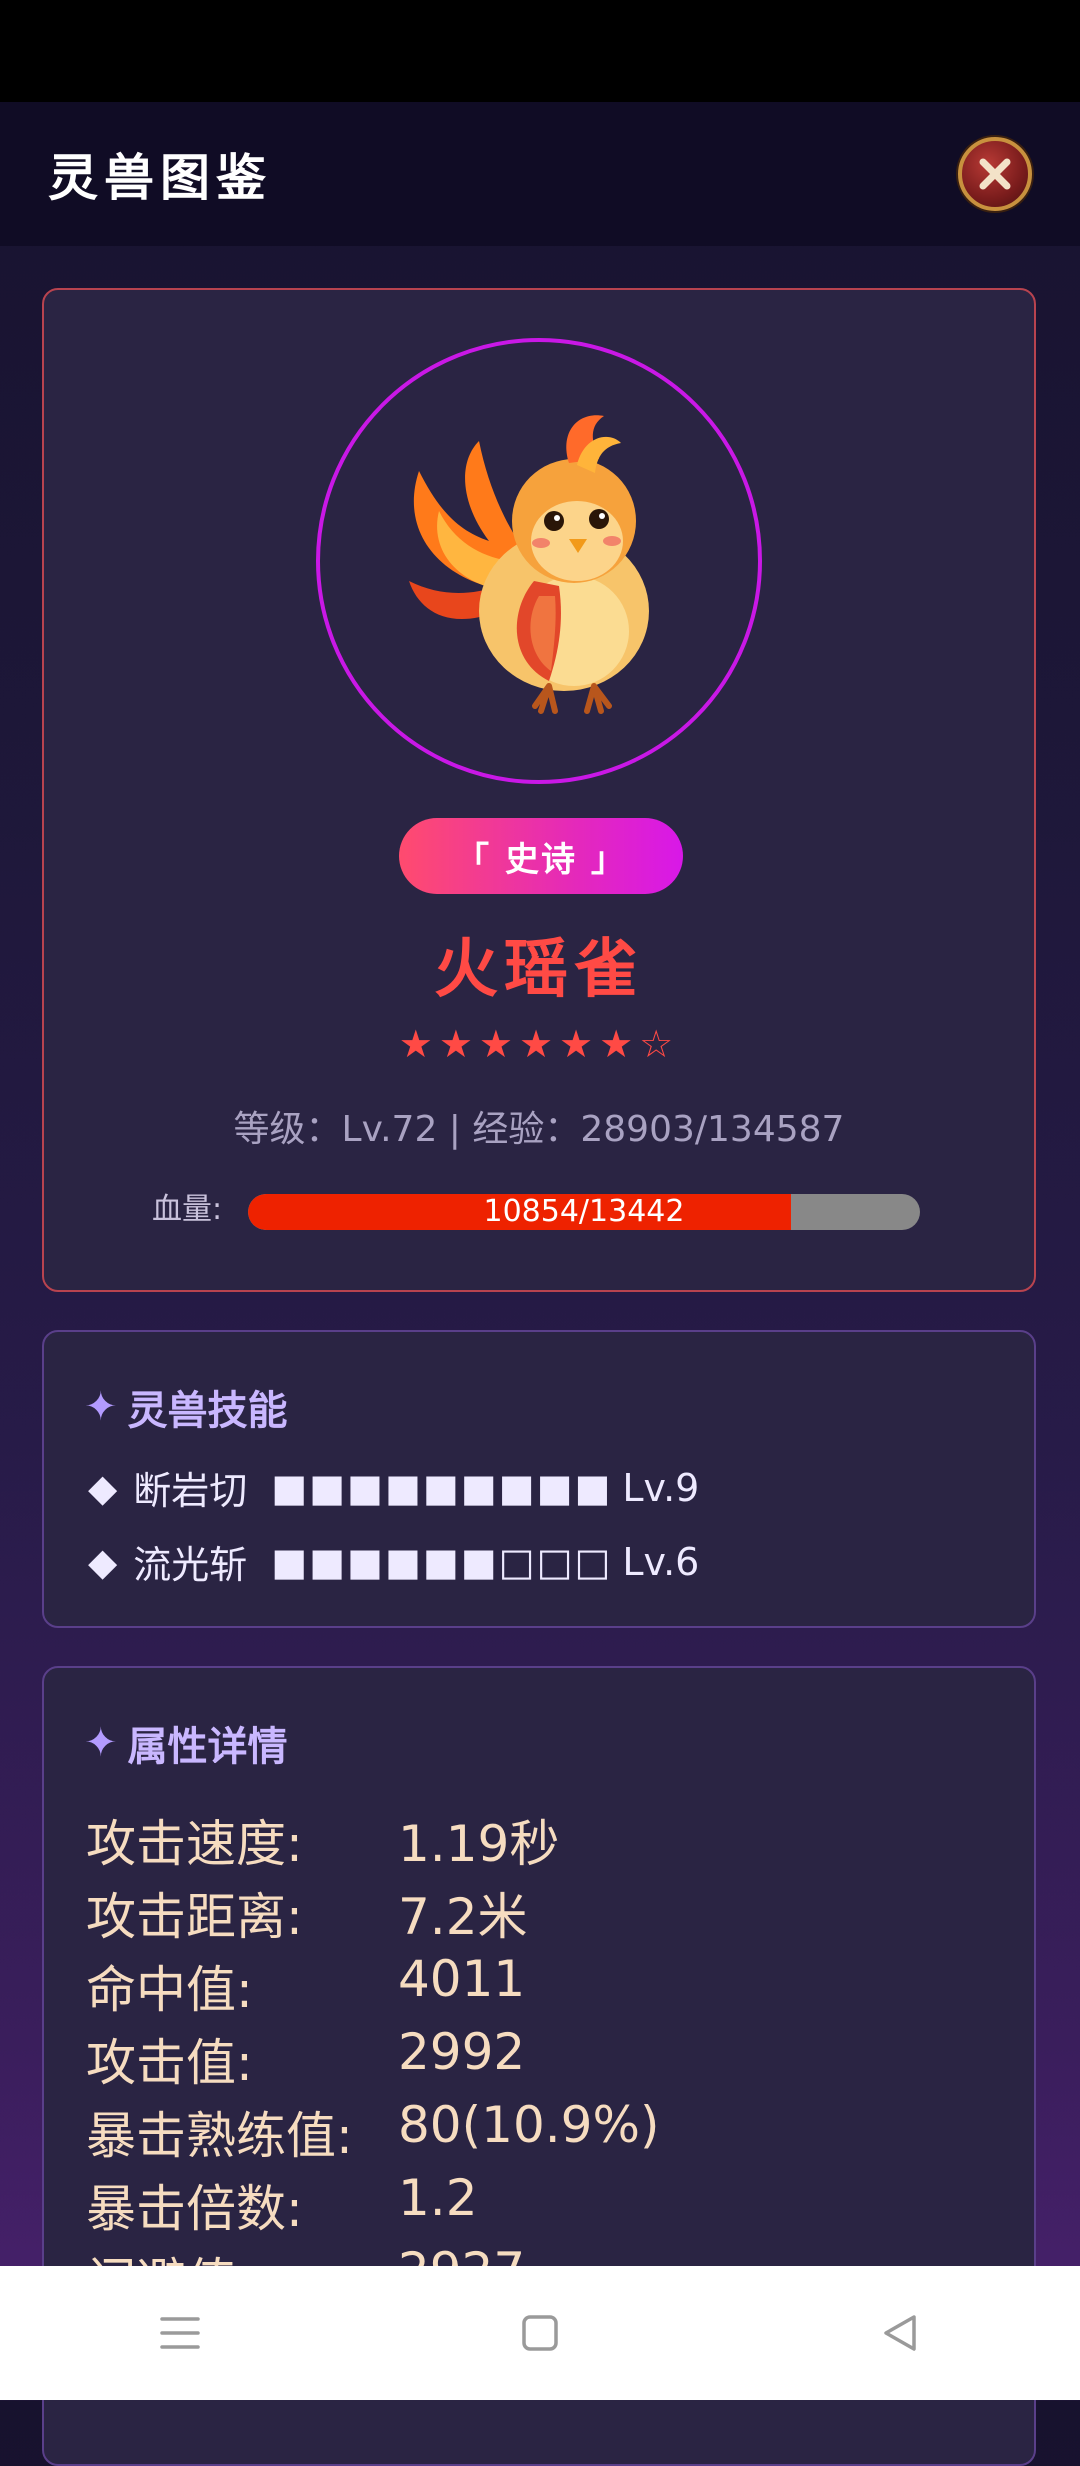 The width and height of the screenshot is (1080, 2466). What do you see at coordinates (169, 2063) in the screenshot?
I see `attribute-label: 攻击值:` at bounding box center [169, 2063].